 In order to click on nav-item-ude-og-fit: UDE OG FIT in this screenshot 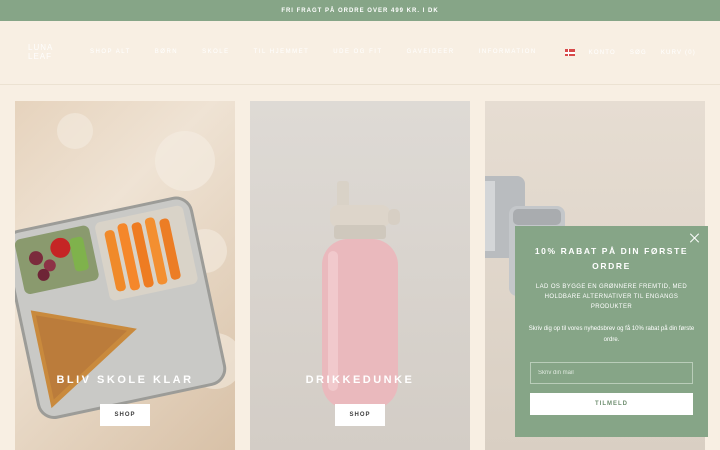, I will do `click(357, 52)`.